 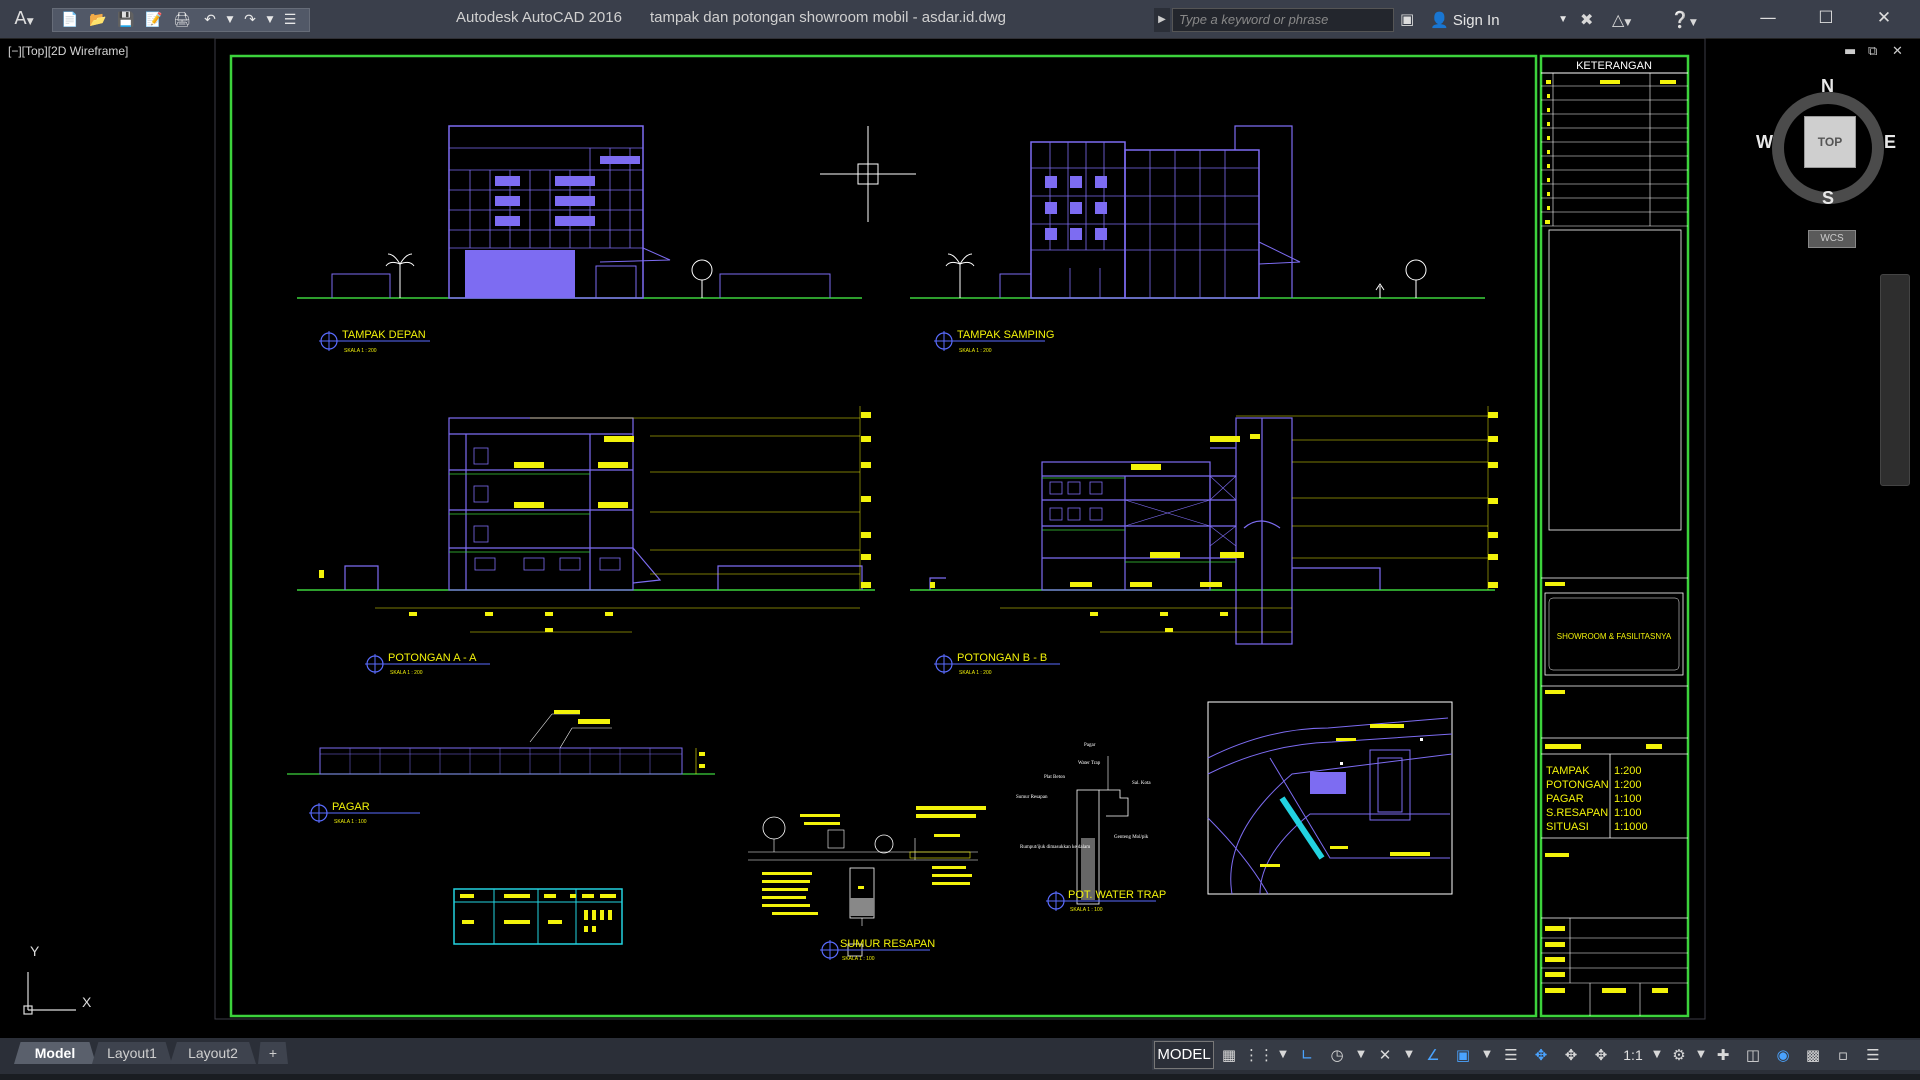 I want to click on compass-north: N, so click(x=1827, y=86).